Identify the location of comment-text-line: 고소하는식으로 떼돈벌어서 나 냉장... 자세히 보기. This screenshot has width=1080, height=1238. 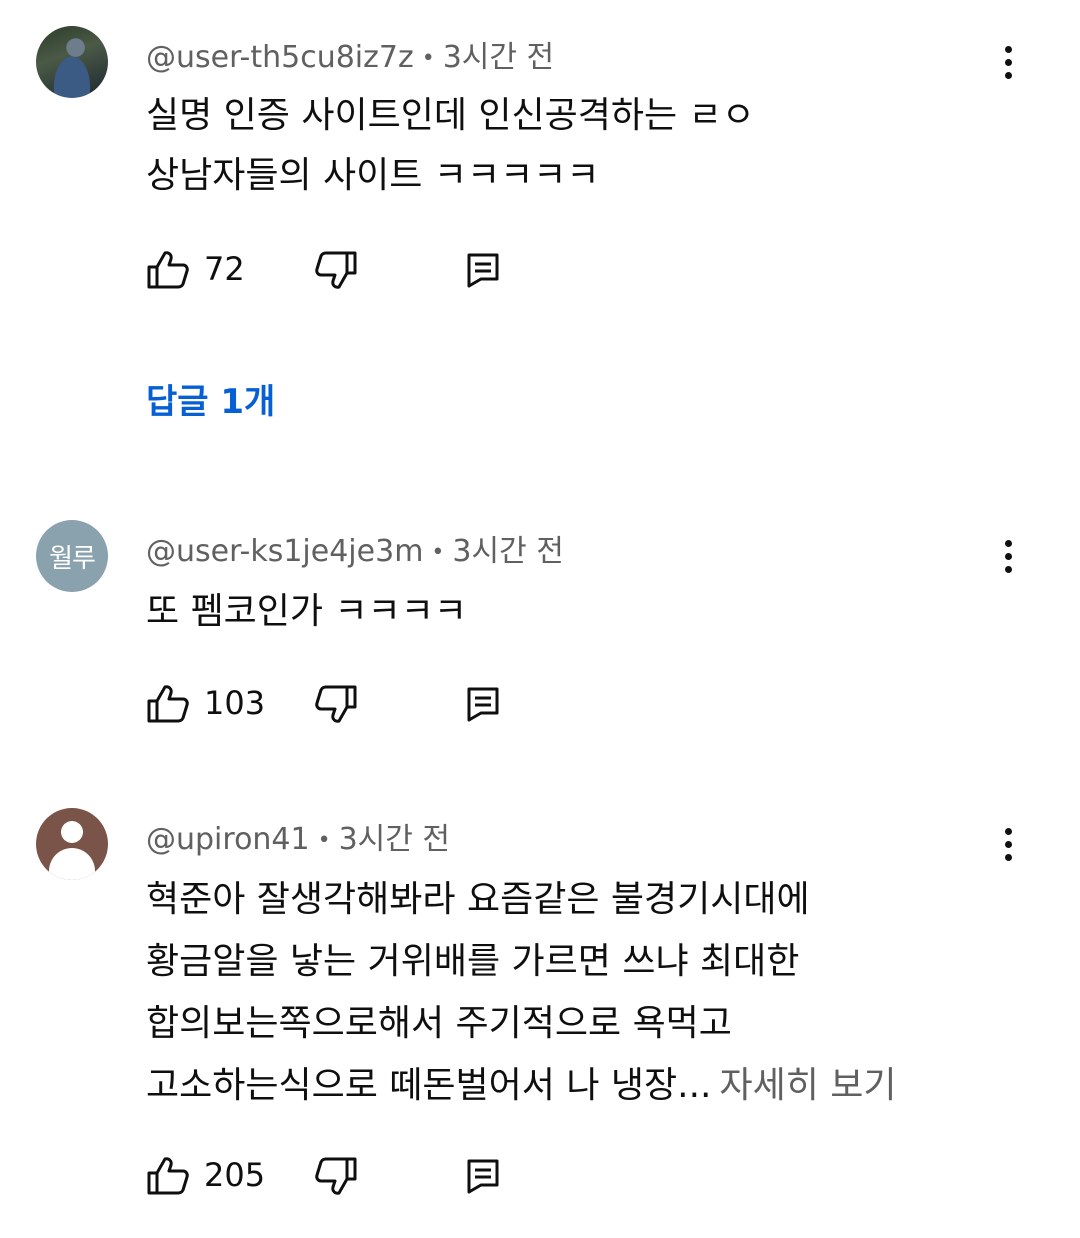
(521, 1082).